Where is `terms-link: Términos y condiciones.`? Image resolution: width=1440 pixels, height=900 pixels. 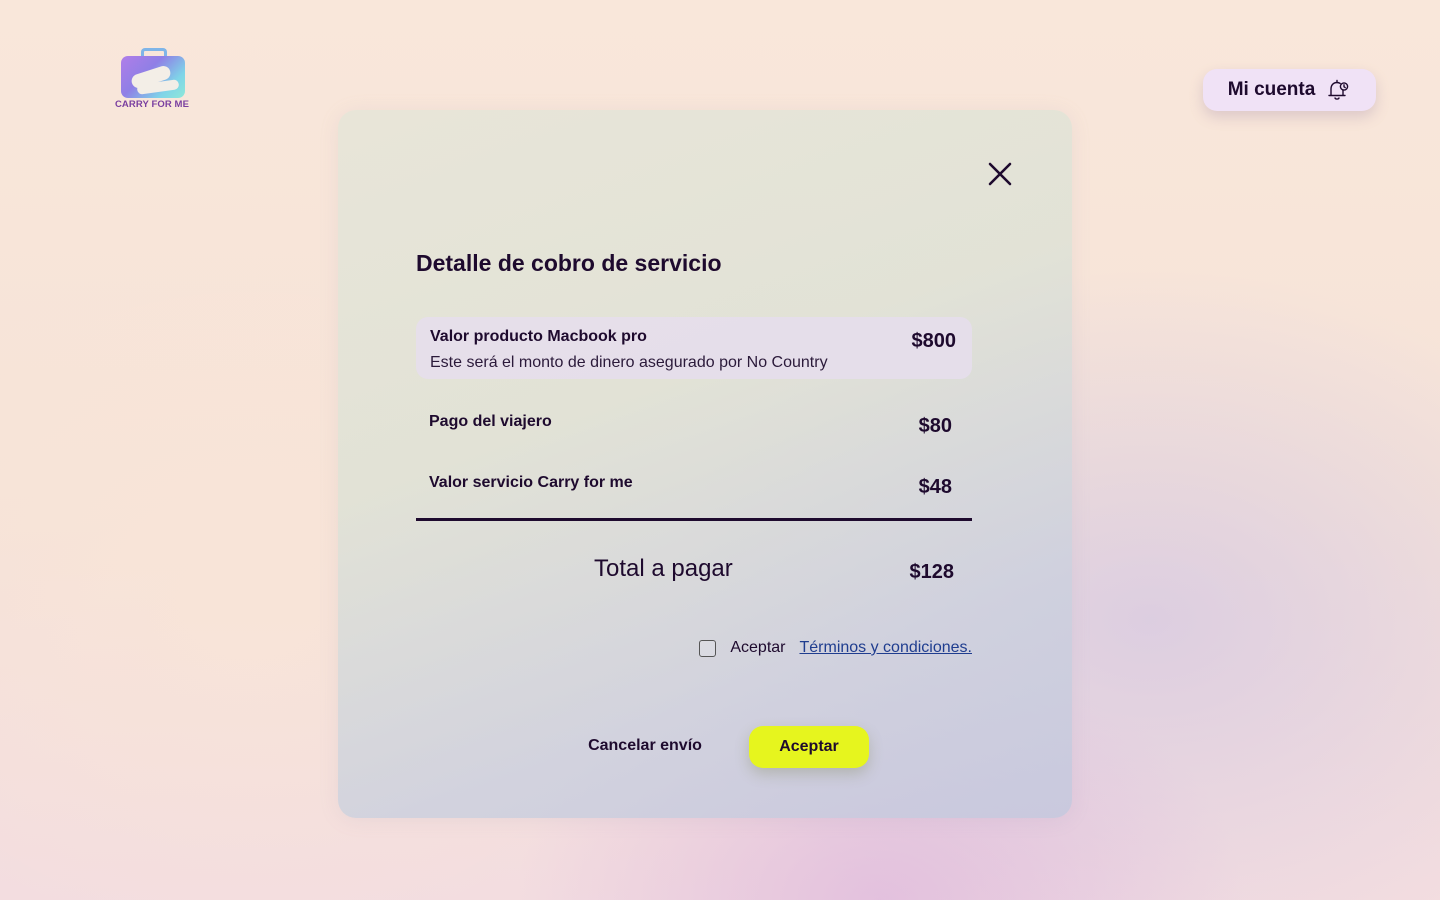
terms-link: Términos y condiciones. is located at coordinates (885, 648).